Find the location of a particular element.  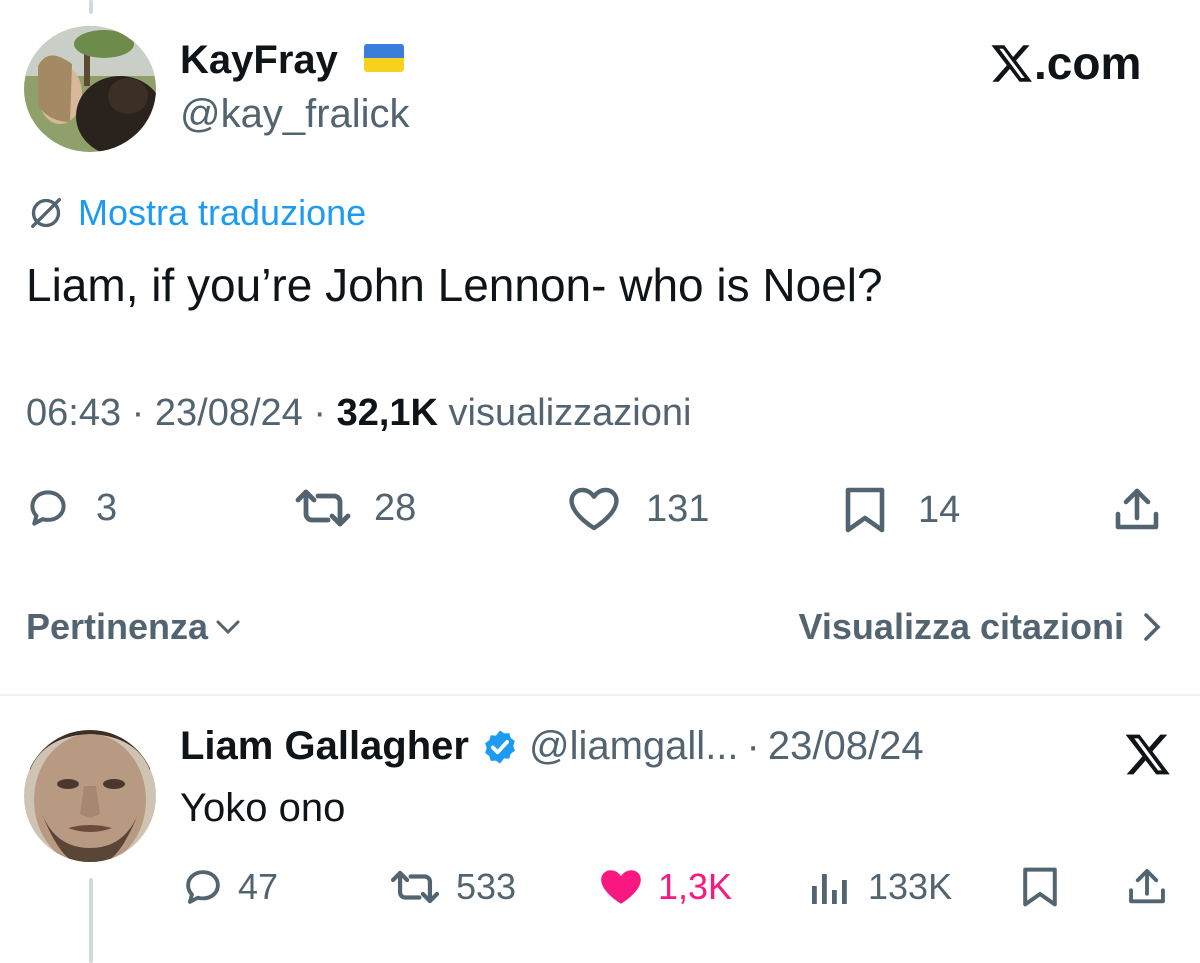

brand-watermark: .com is located at coordinates (1065, 63).